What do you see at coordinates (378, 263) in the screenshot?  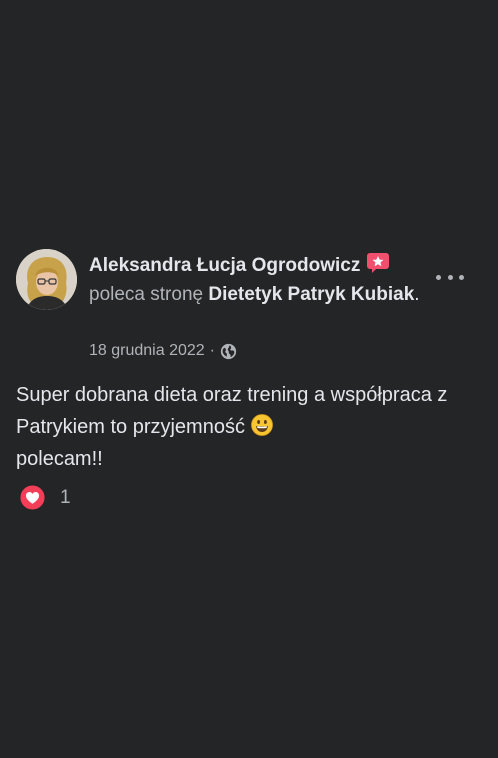 I see `star-badge-icon` at bounding box center [378, 263].